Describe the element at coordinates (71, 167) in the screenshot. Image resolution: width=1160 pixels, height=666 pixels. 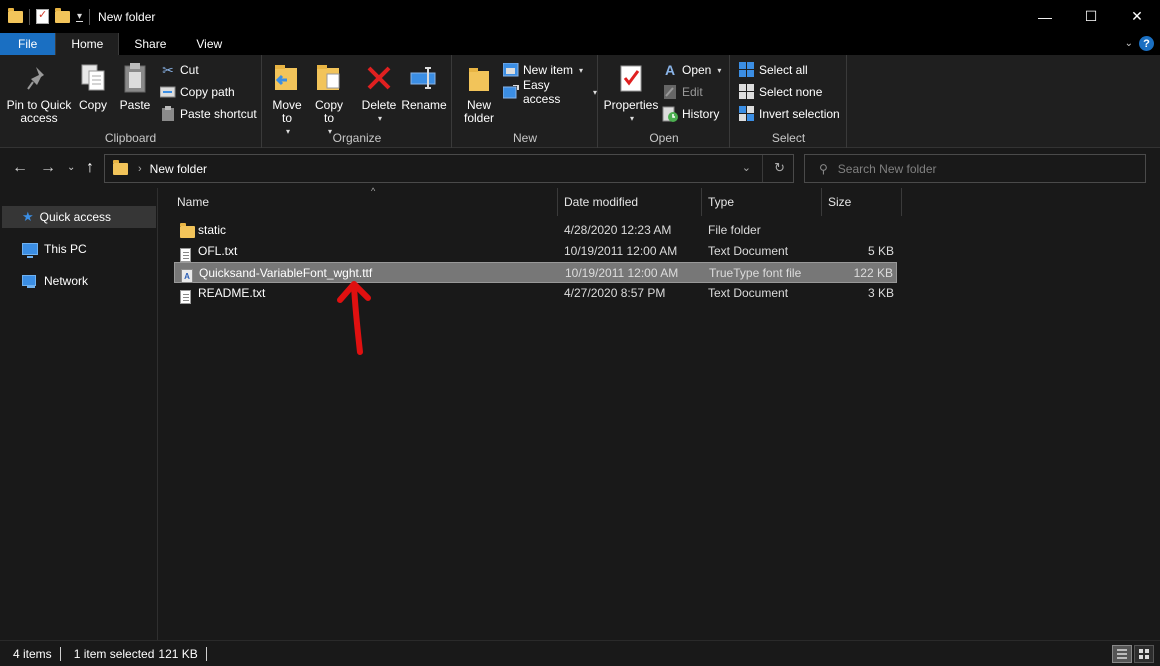
I see `recent-locations-chevron-icon: ⌄` at that location.